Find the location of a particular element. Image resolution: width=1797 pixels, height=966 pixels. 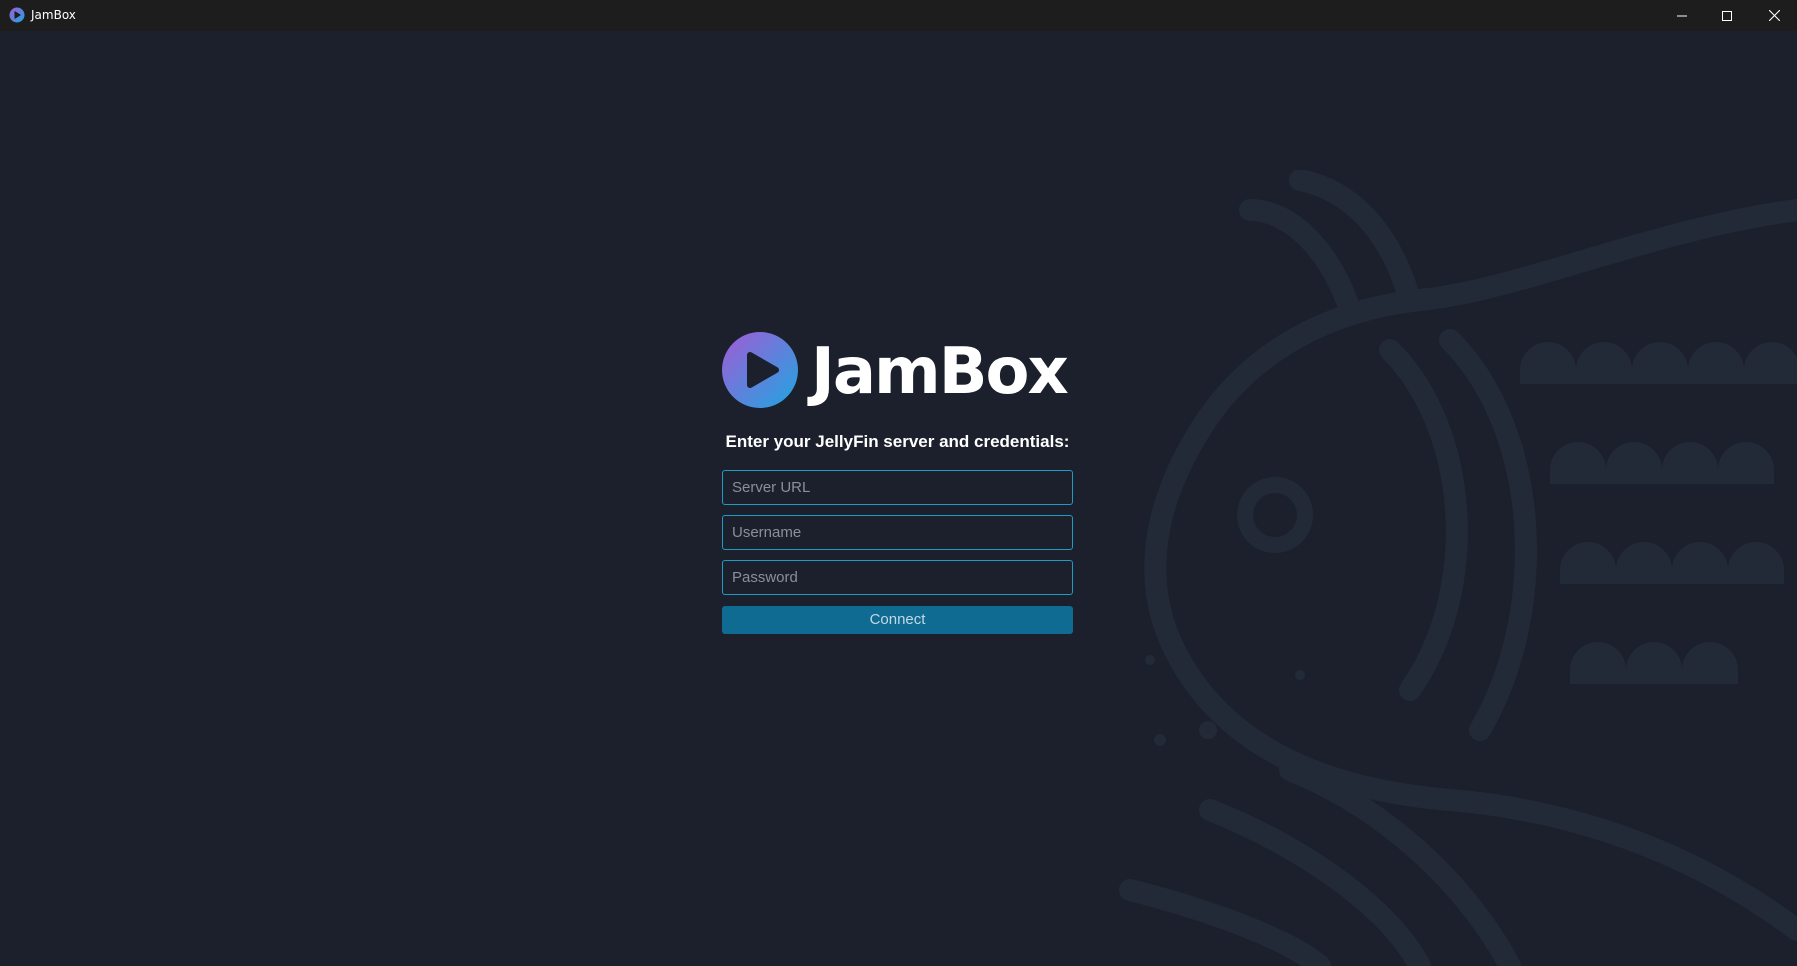

close-icon is located at coordinates (1774, 15).